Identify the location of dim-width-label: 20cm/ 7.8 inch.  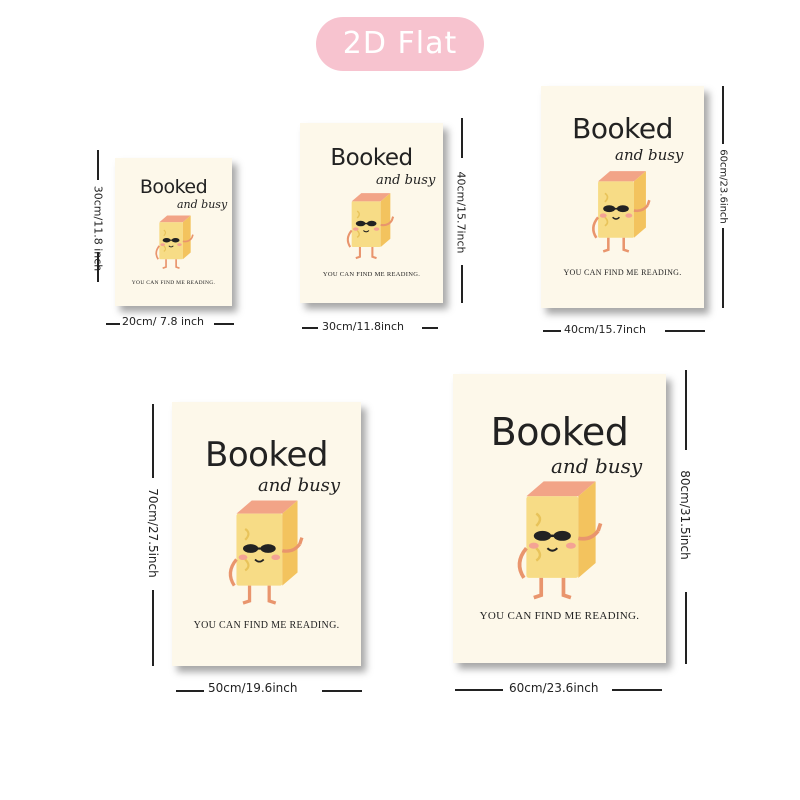
(163, 321).